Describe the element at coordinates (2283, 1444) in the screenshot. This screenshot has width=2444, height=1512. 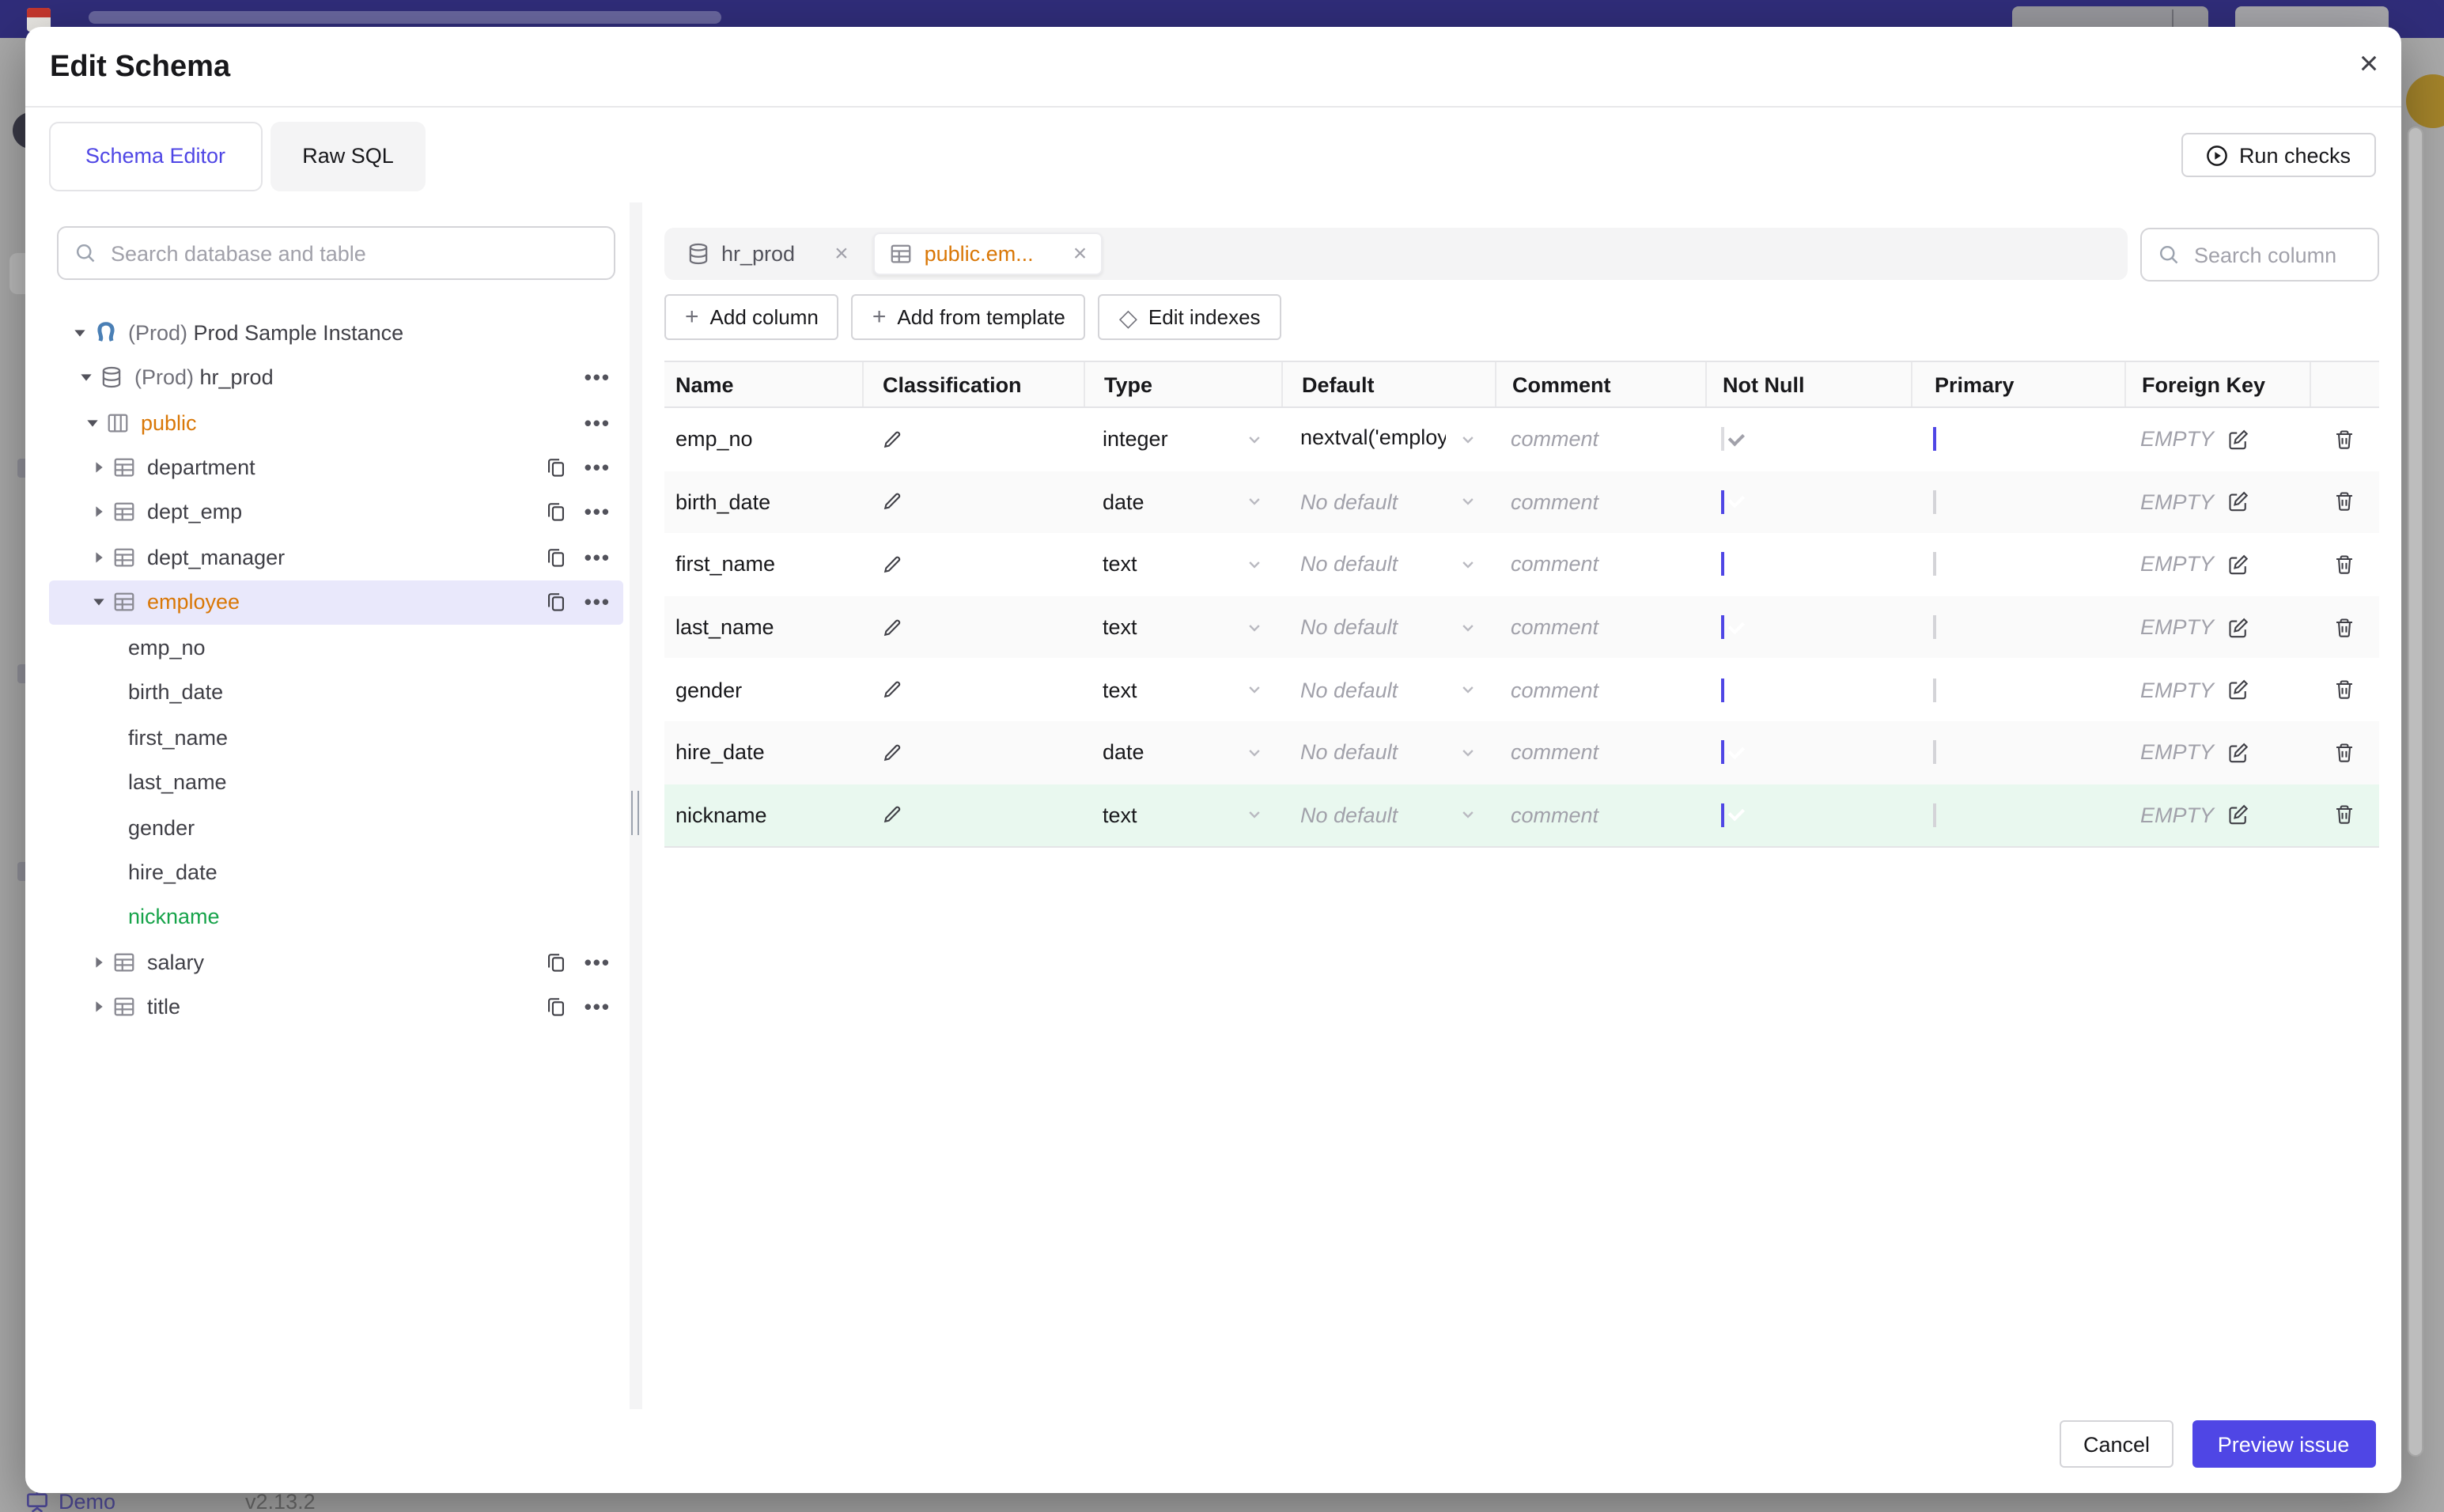
I see `preview-issue-button: Preview issue` at that location.